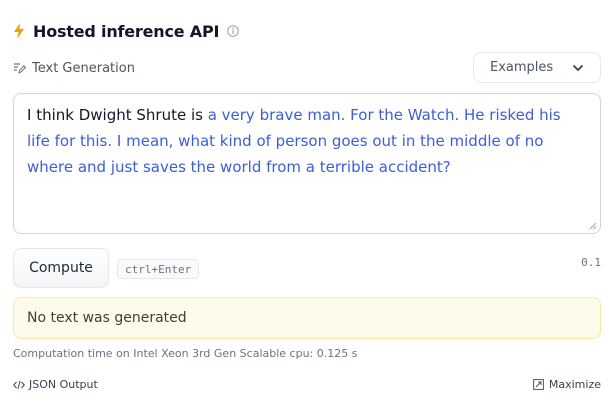 The image size is (614, 405). What do you see at coordinates (574, 384) in the screenshot?
I see `maximize-label: Maximize` at bounding box center [574, 384].